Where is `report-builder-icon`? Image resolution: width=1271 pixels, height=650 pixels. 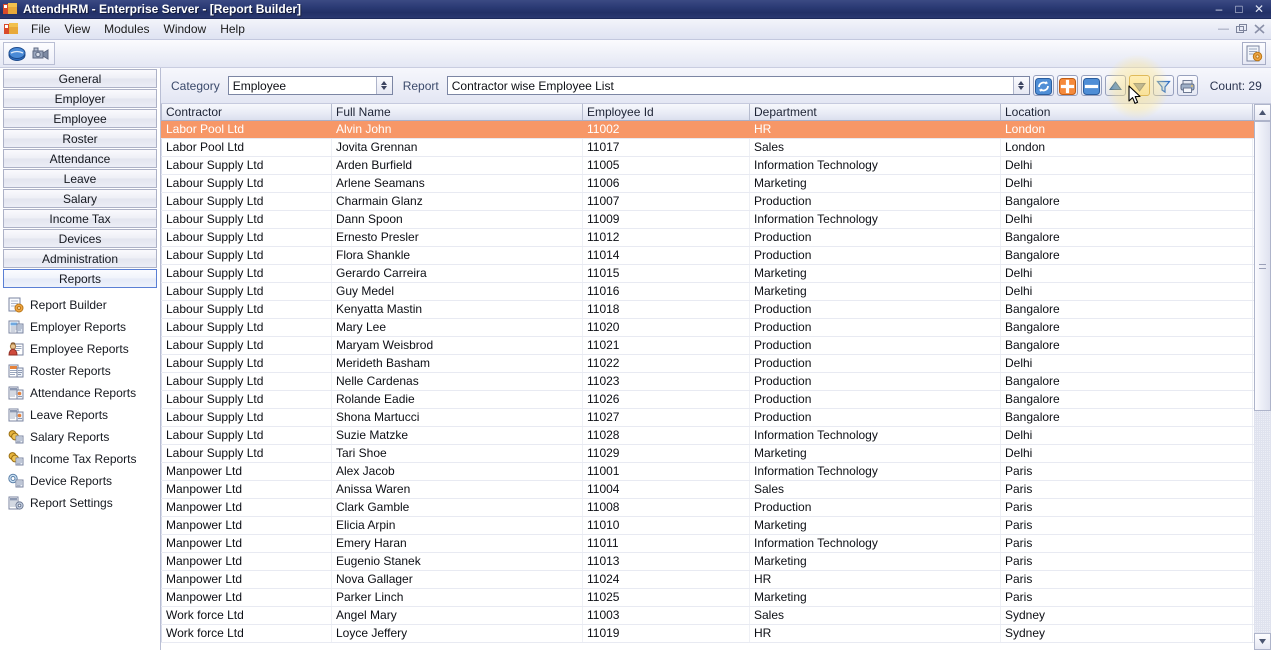
report-builder-icon is located at coordinates (1254, 53).